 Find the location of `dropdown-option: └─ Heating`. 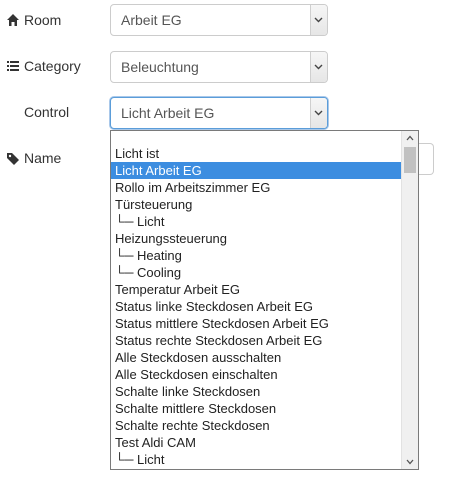

dropdown-option: └─ Heating is located at coordinates (256, 255).